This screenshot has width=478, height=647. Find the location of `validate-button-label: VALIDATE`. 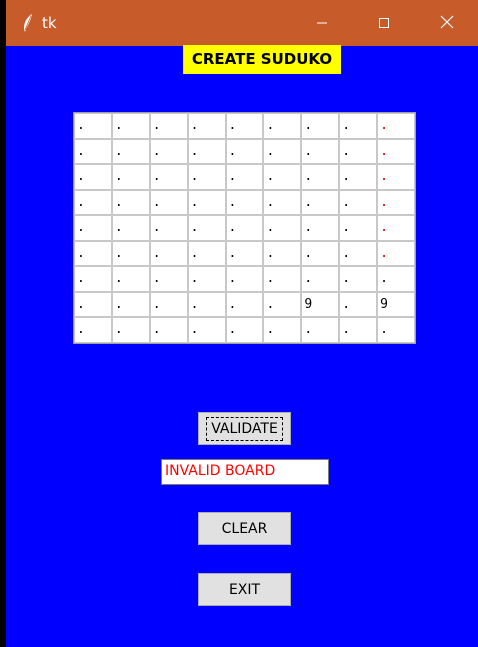

validate-button-label: VALIDATE is located at coordinates (244, 428).